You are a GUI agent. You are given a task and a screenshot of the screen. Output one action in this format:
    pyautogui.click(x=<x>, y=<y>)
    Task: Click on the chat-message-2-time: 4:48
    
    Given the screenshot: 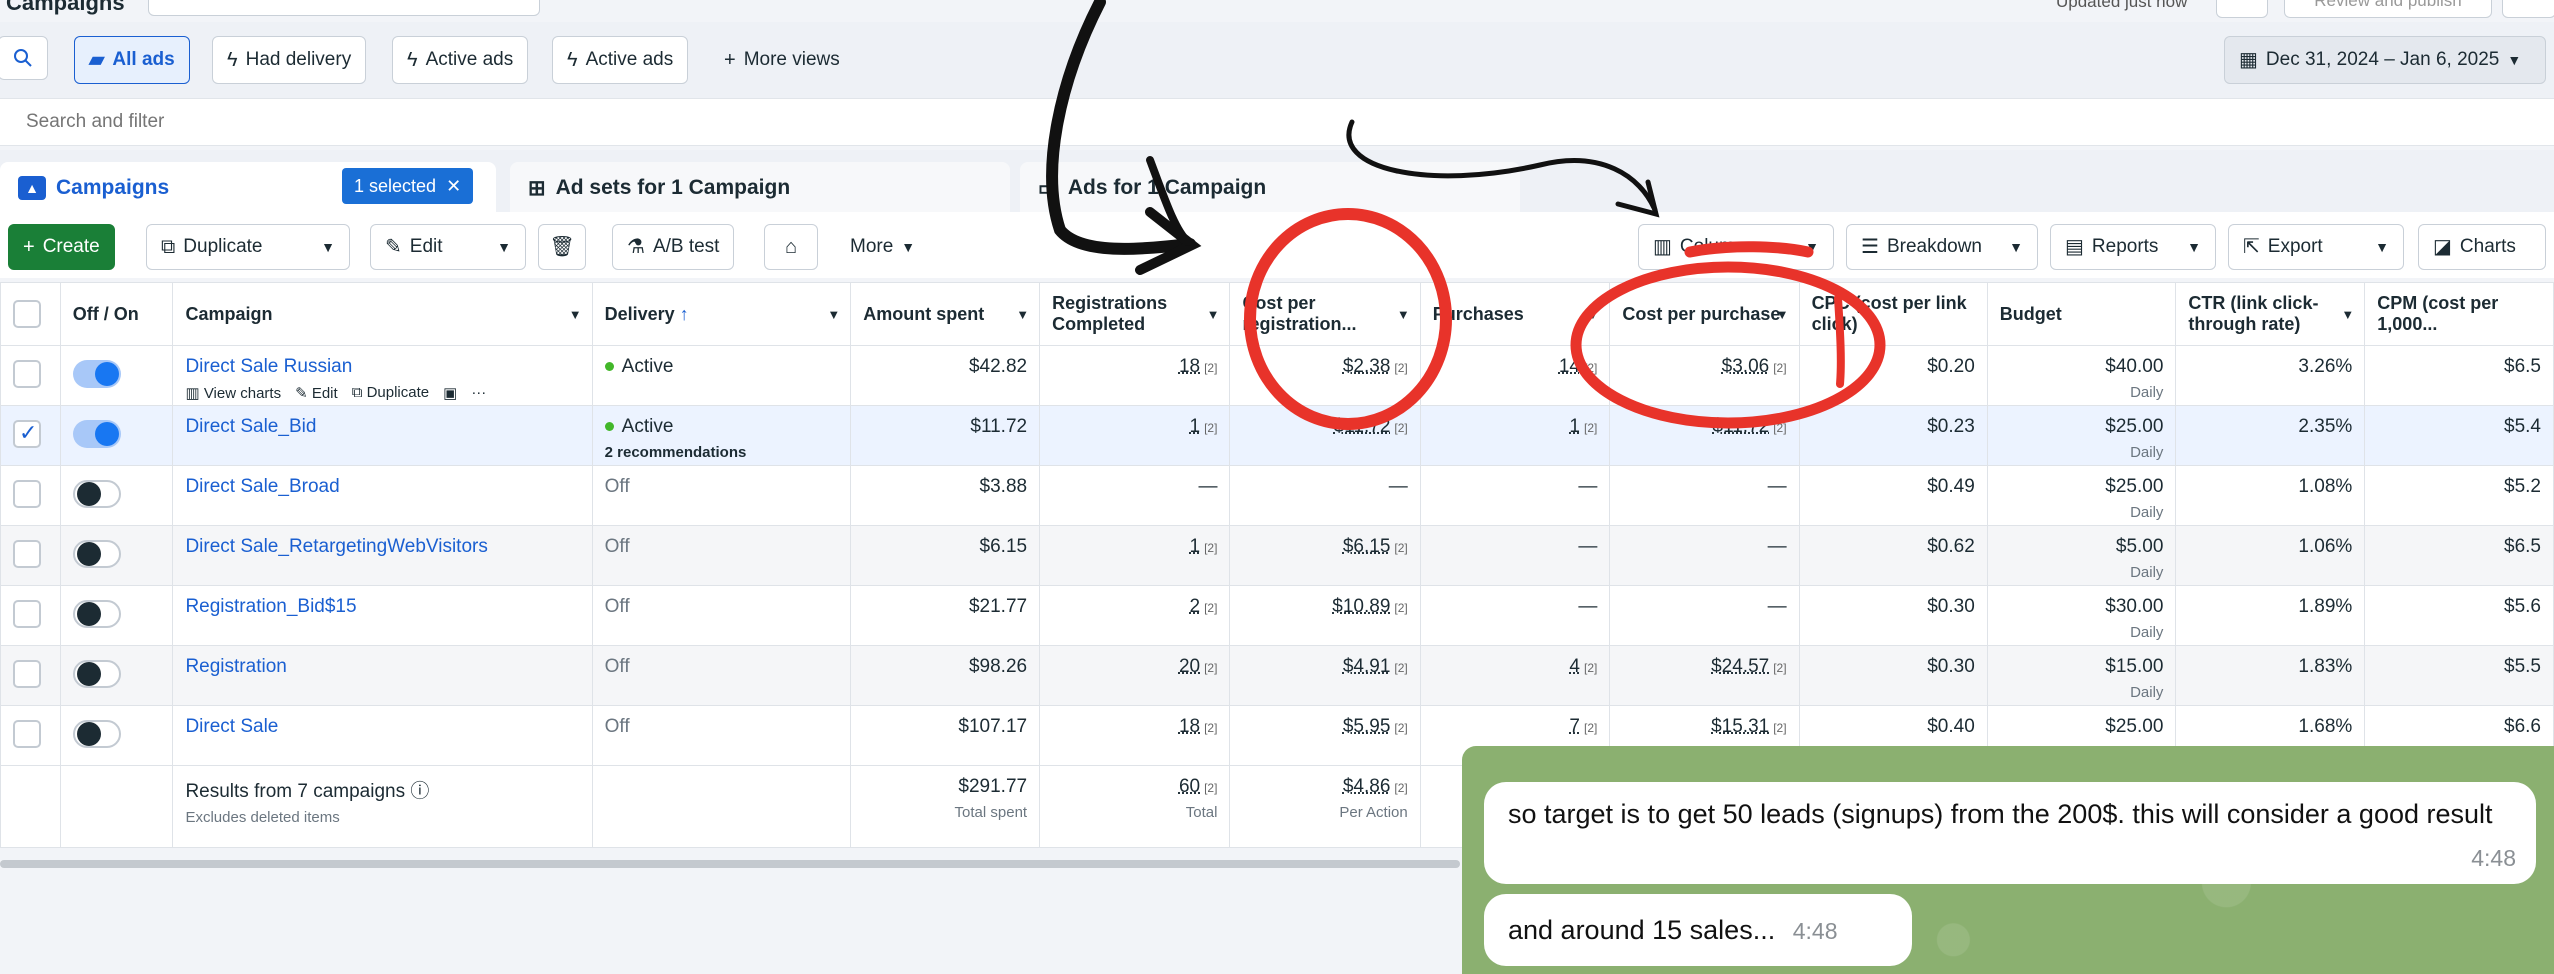 What is the action you would take?
    pyautogui.click(x=1815, y=931)
    